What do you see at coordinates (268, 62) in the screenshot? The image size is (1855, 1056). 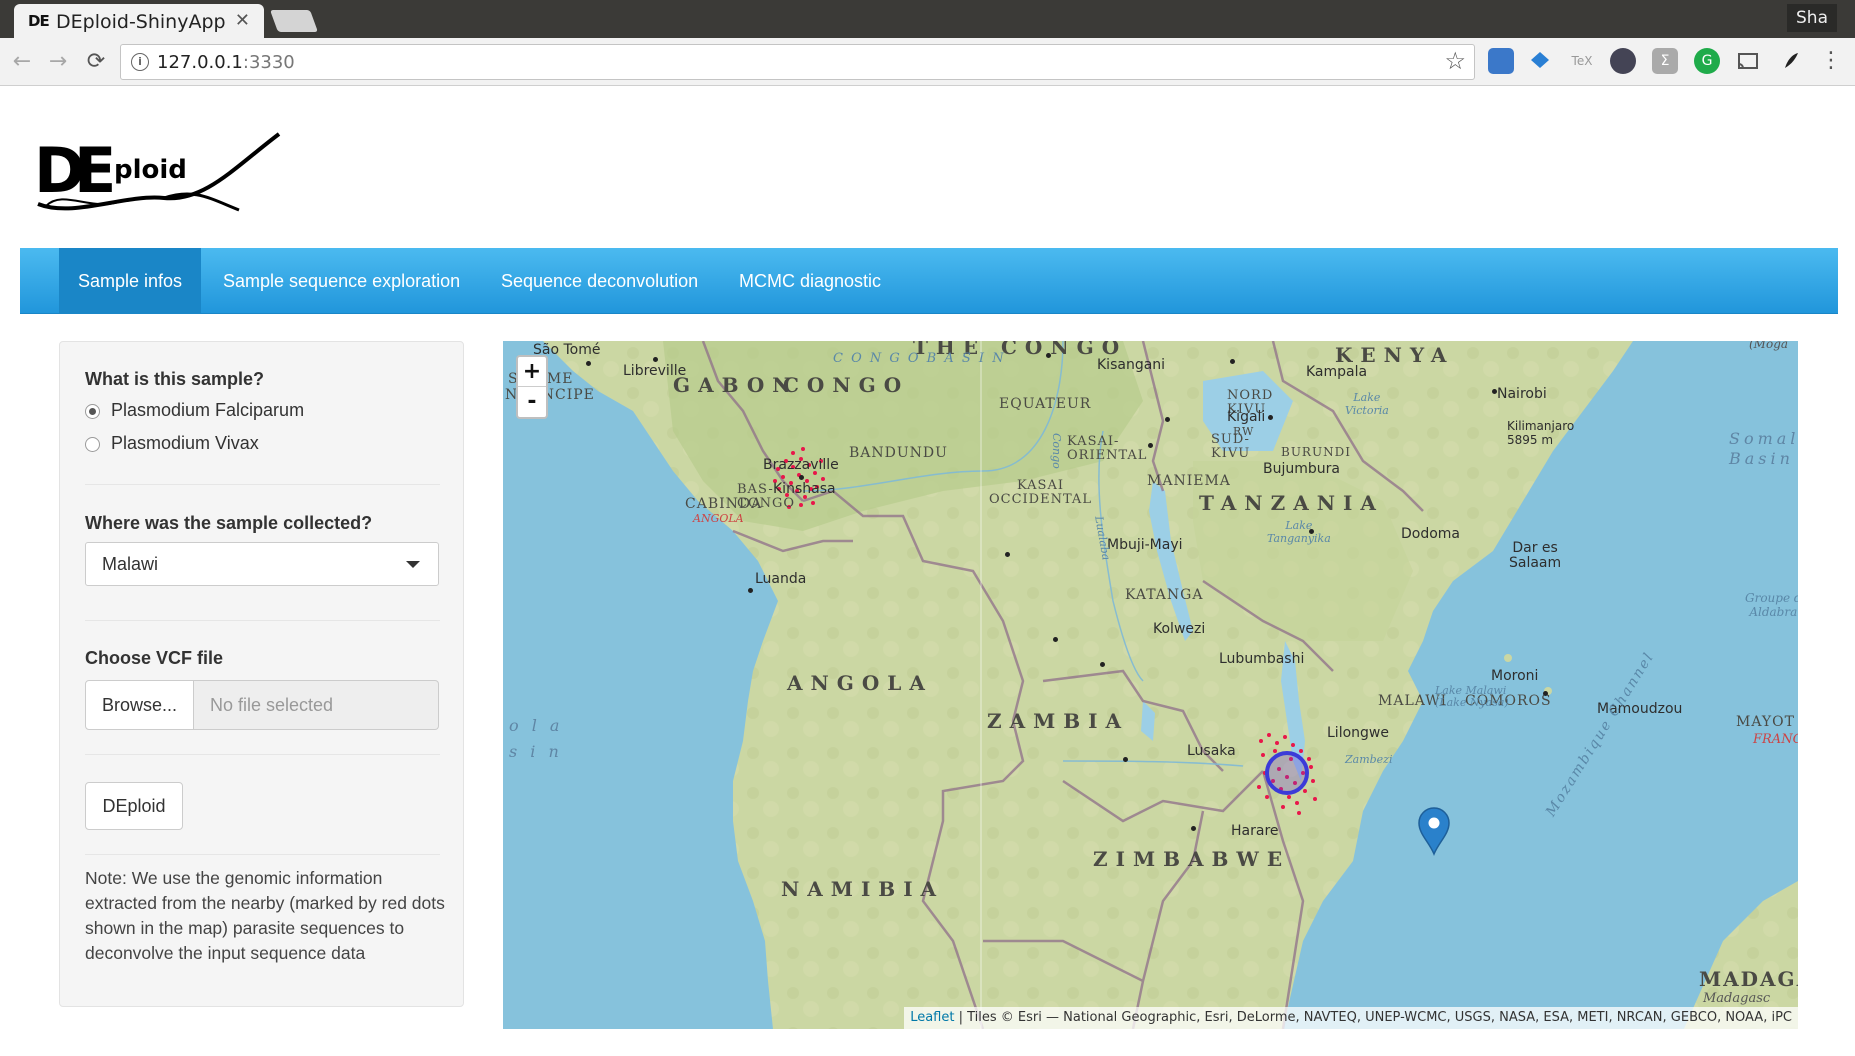 I see `url-port: :3330` at bounding box center [268, 62].